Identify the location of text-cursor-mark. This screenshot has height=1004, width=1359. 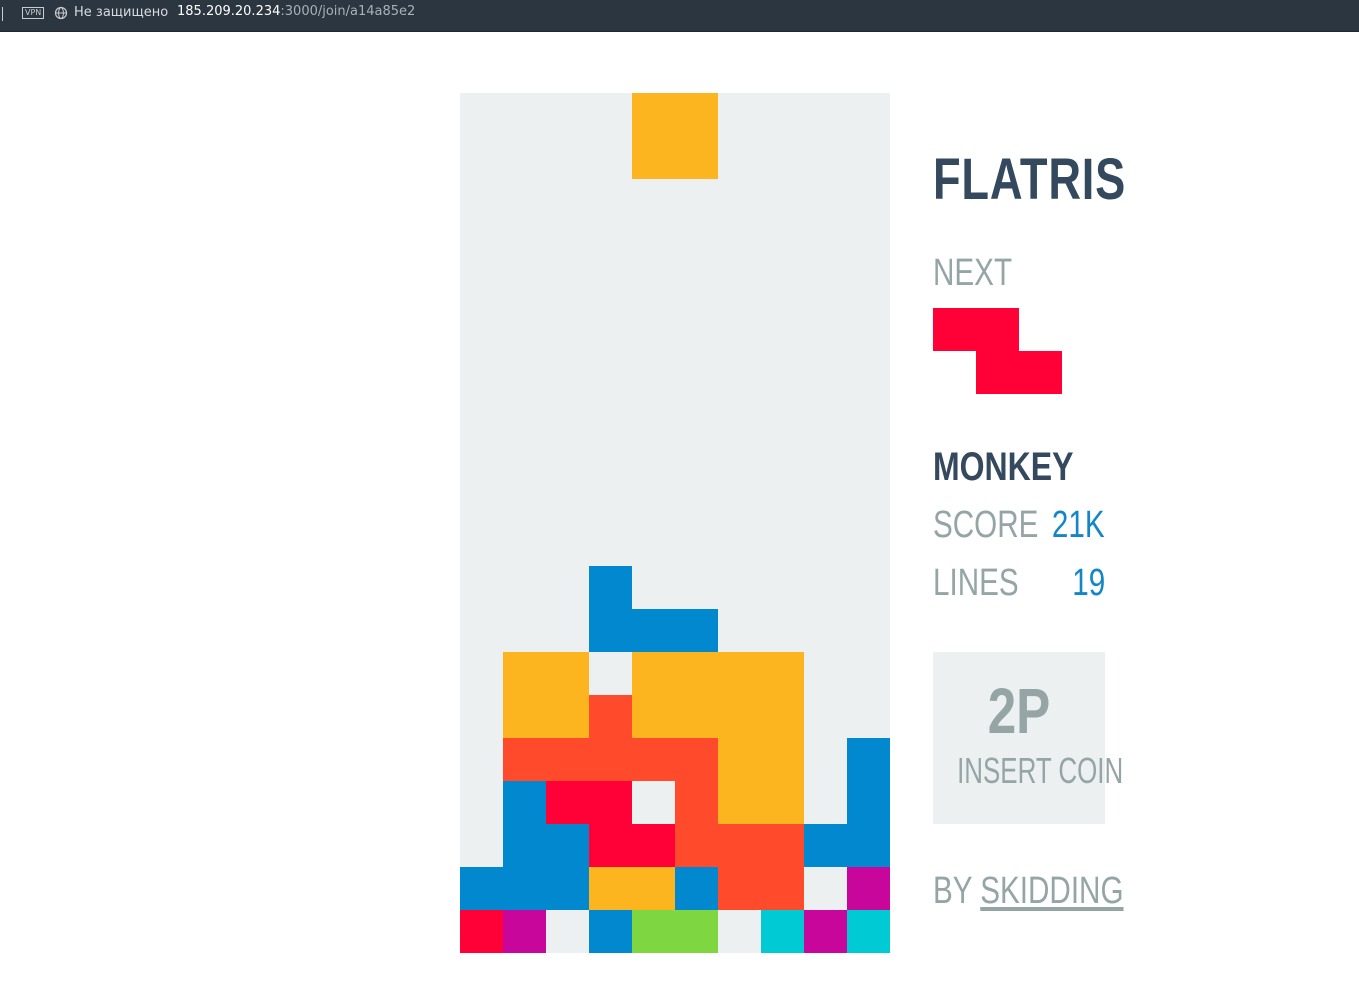
(2, 14).